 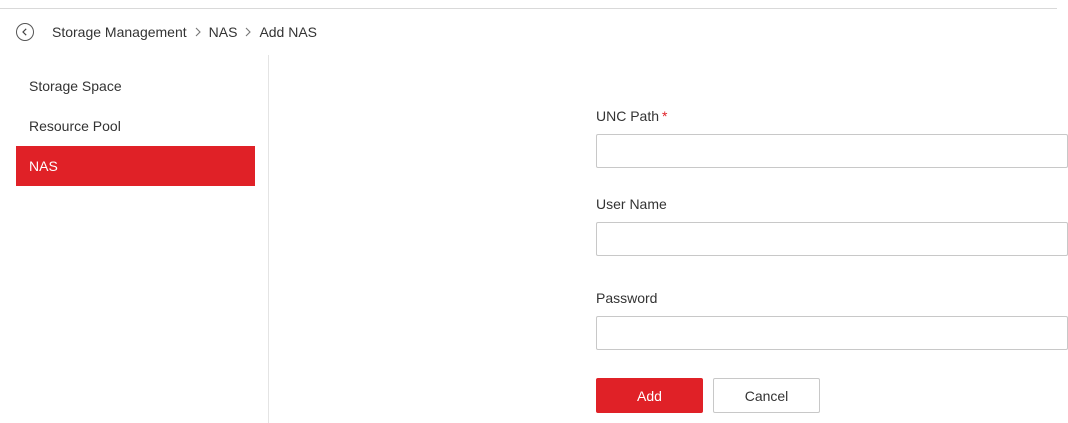 What do you see at coordinates (528, 8) in the screenshot?
I see `top-divider` at bounding box center [528, 8].